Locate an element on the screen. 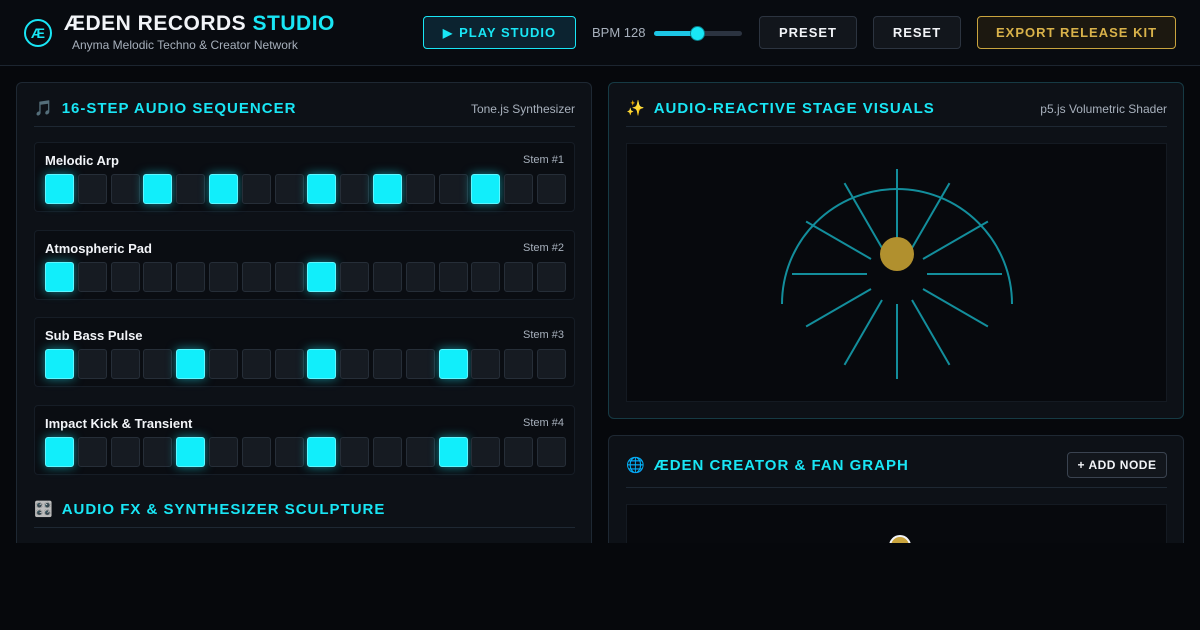 This screenshot has height=630, width=1200. track-stem-label: Stem #2 is located at coordinates (543, 247).